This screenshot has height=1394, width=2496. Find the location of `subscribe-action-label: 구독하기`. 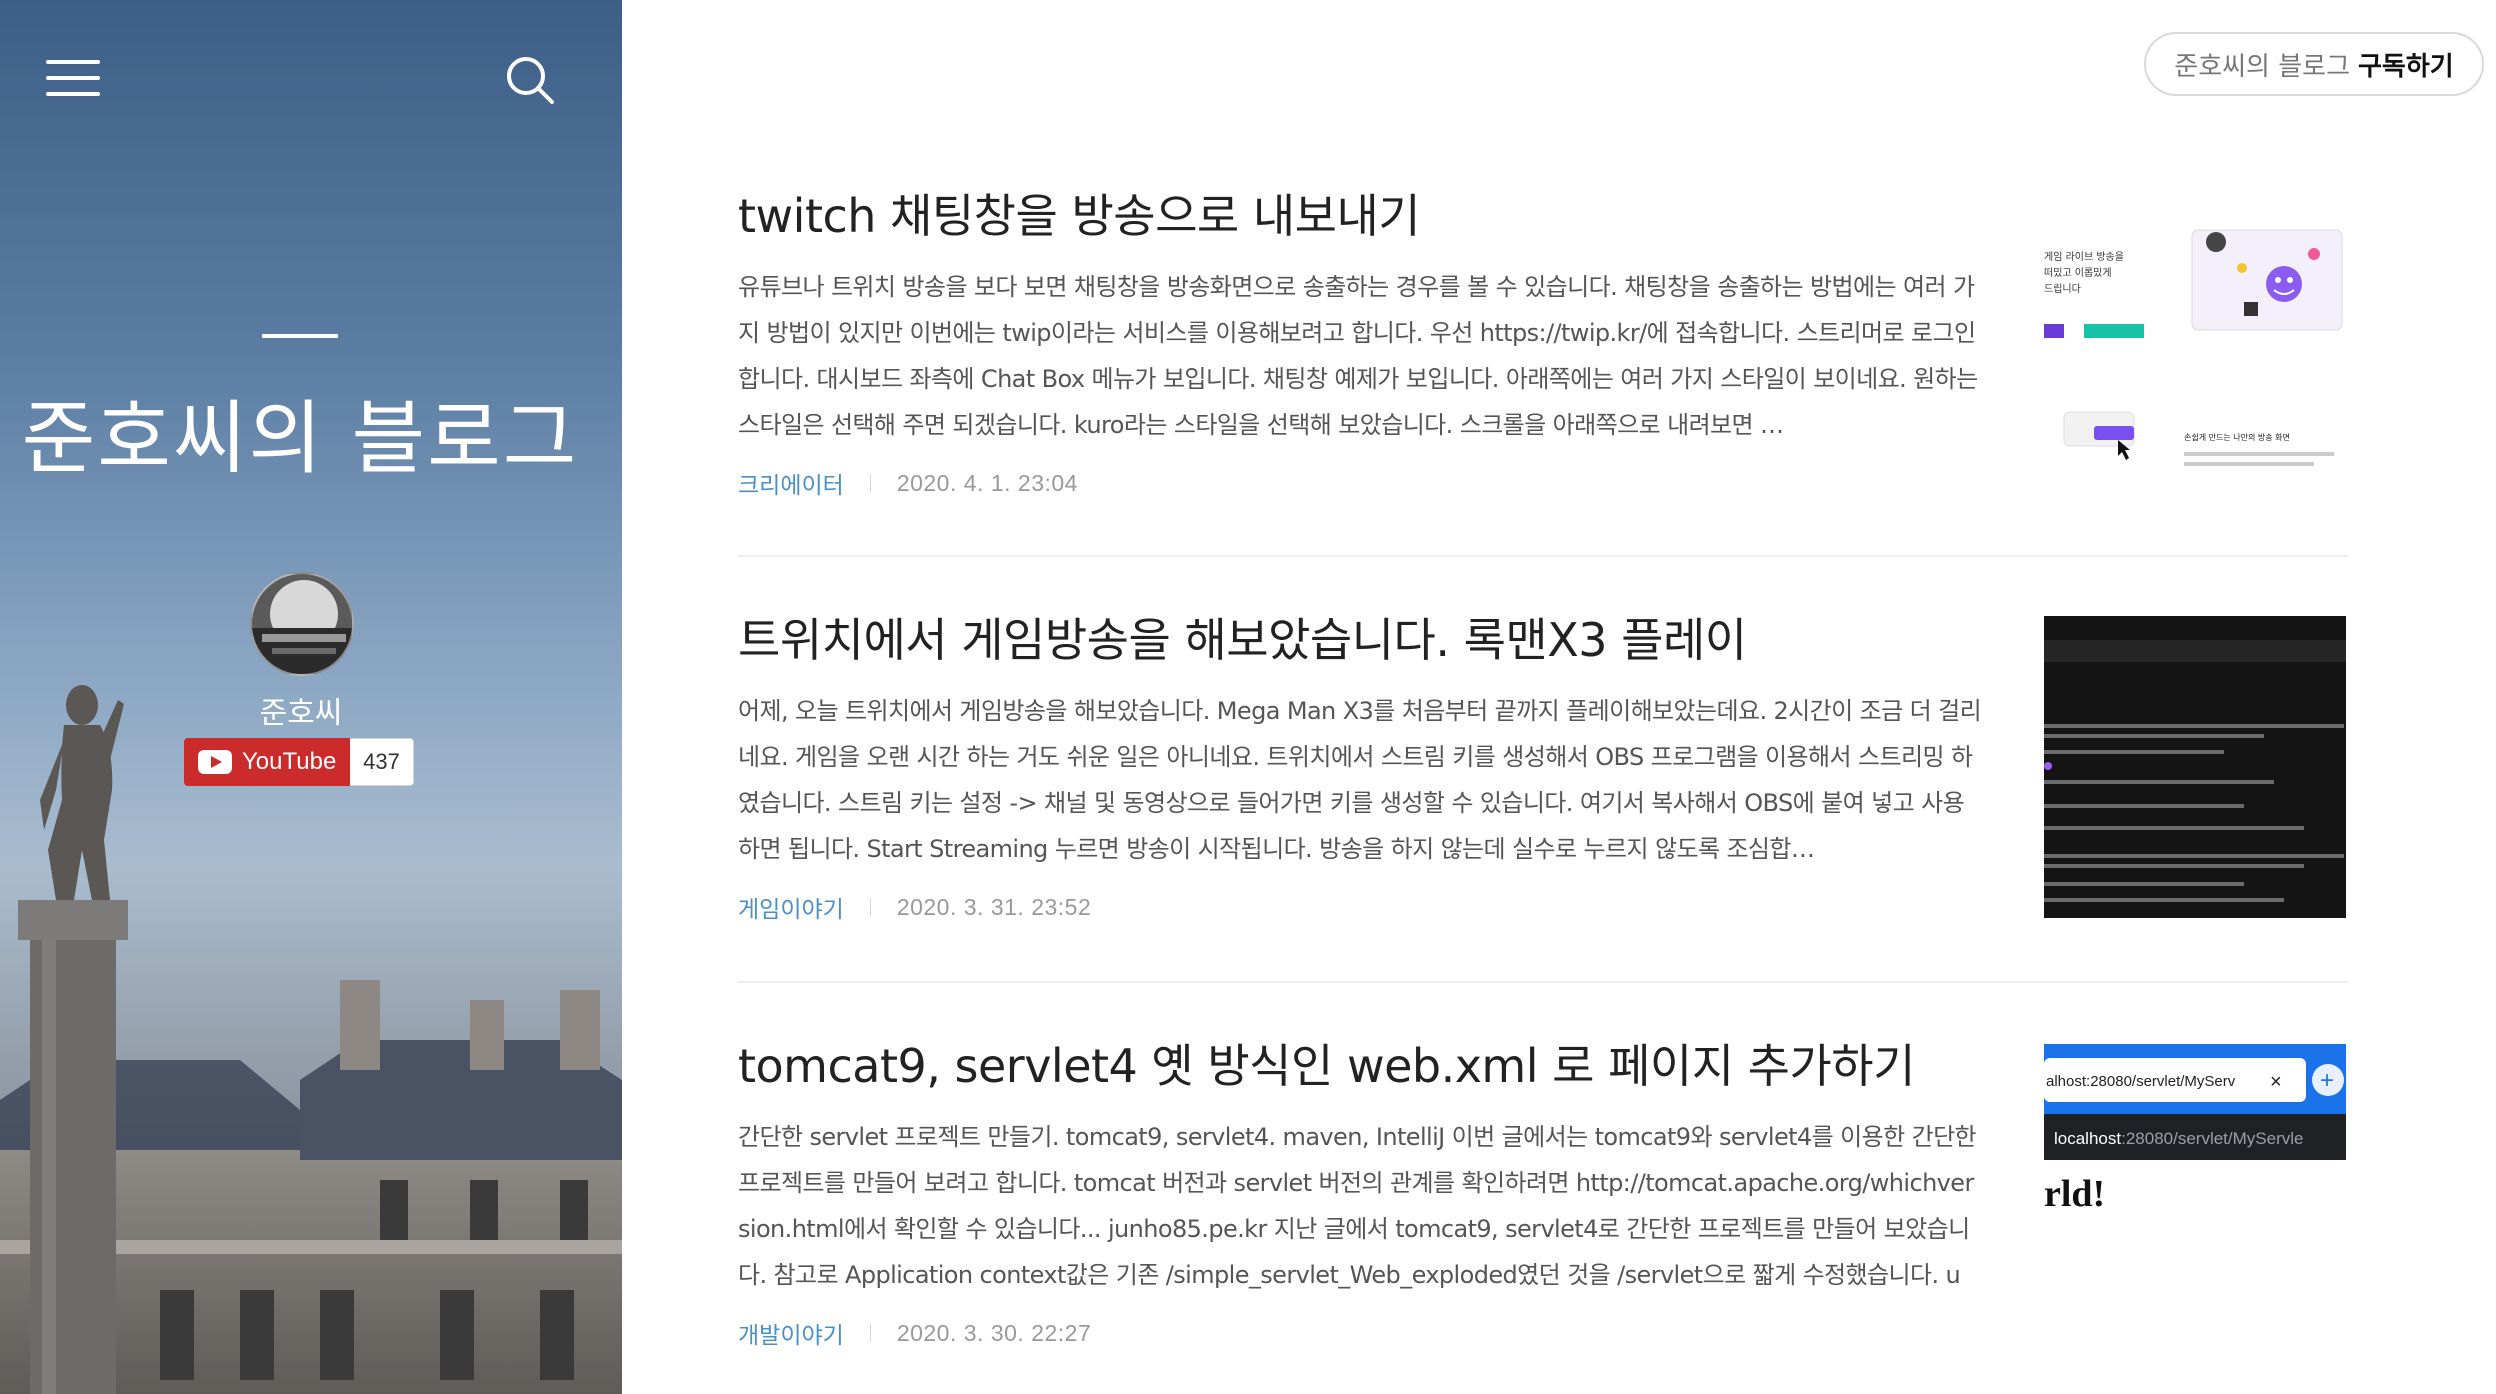

subscribe-action-label: 구독하기 is located at coordinates (2406, 66).